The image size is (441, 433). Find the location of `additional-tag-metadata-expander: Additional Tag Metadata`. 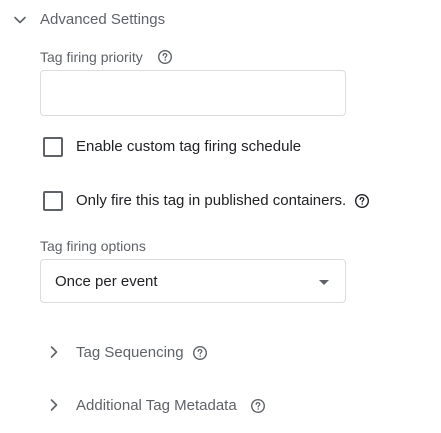

additional-tag-metadata-expander: Additional Tag Metadata is located at coordinates (170, 405).